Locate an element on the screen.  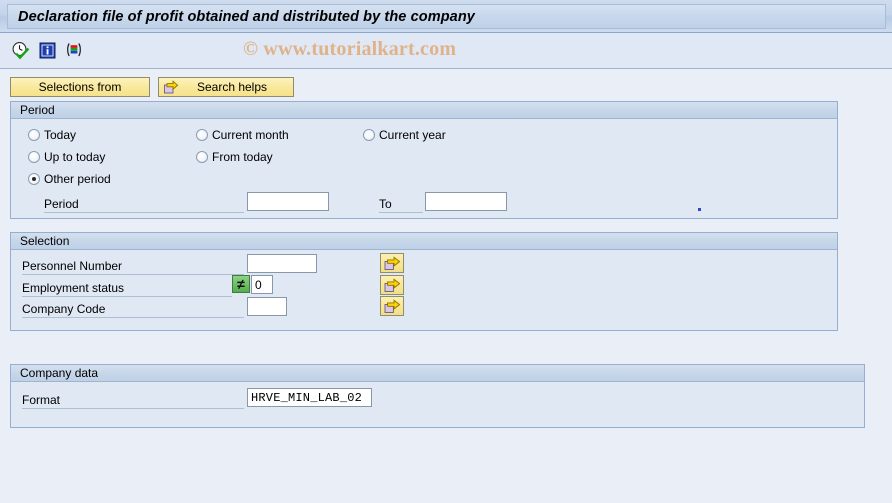
not-equal-icon: ≠ is located at coordinates (241, 284).